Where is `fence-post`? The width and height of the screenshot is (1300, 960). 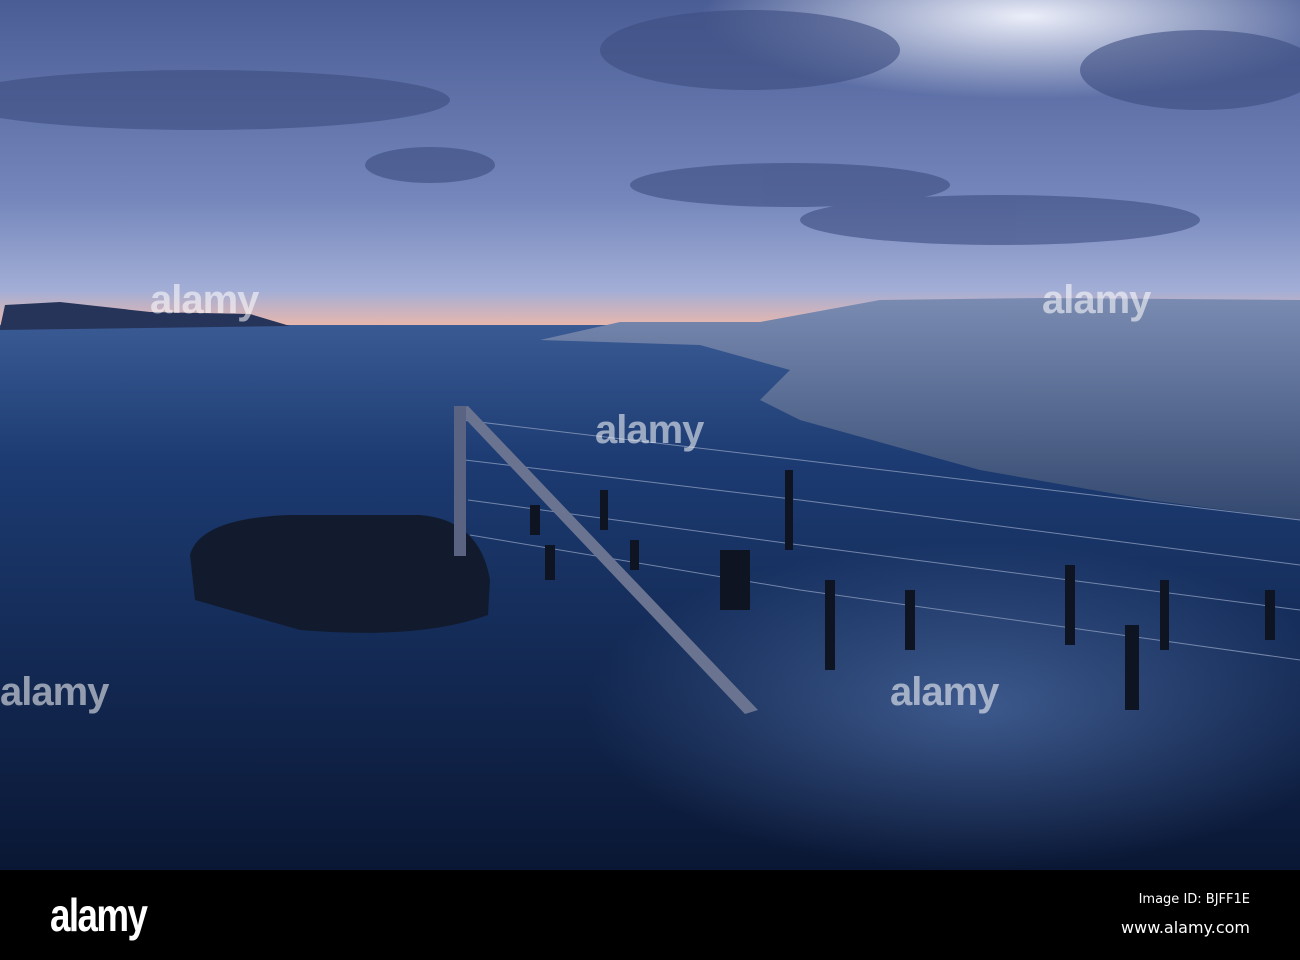 fence-post is located at coordinates (460, 481).